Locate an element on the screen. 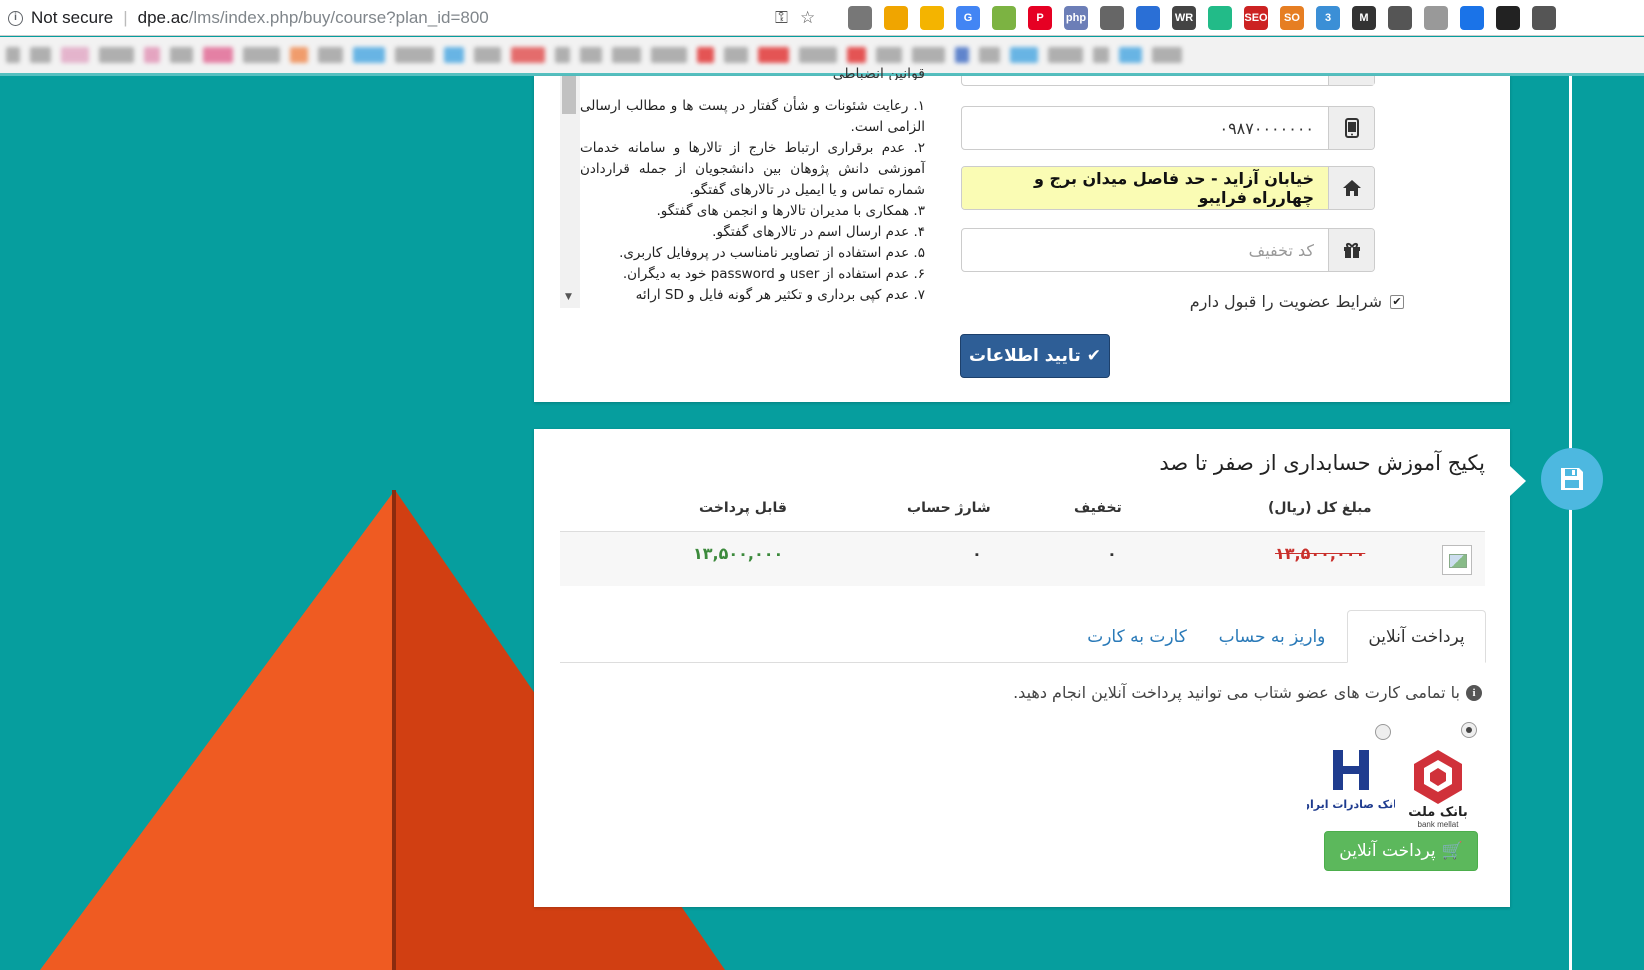 This screenshot has height=970, width=1644. android-icon is located at coordinates (1004, 18).